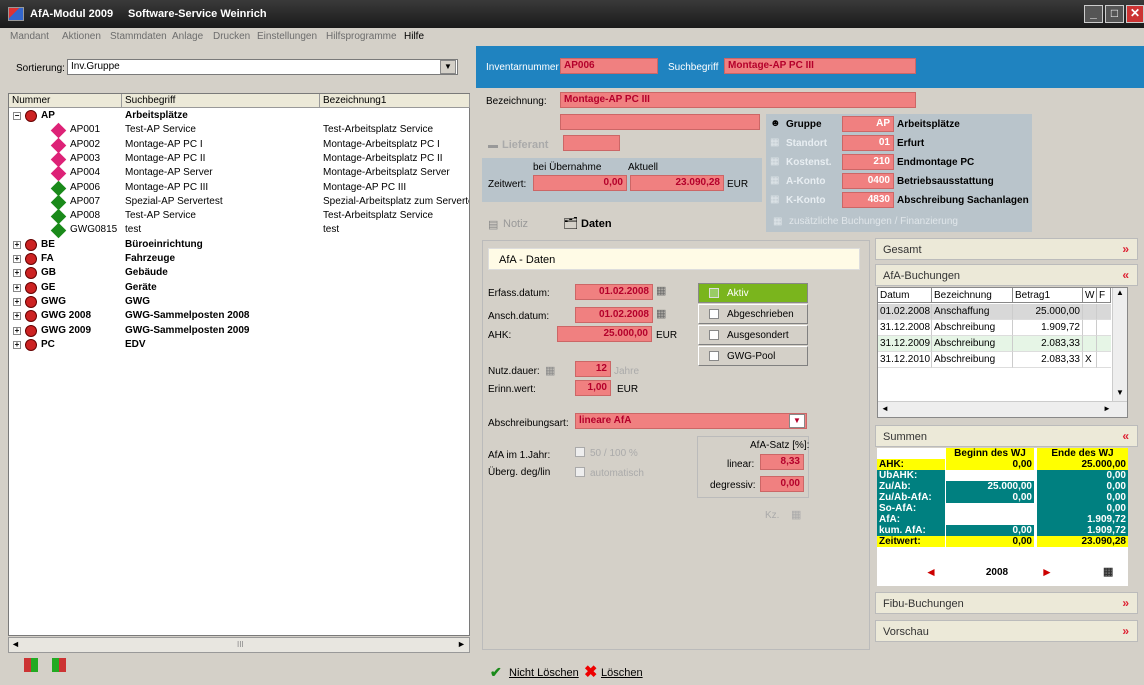 The width and height of the screenshot is (1144, 685). I want to click on tree-row: AP006 Montage-AP PC III Montage-AP PC III, so click(239, 188).